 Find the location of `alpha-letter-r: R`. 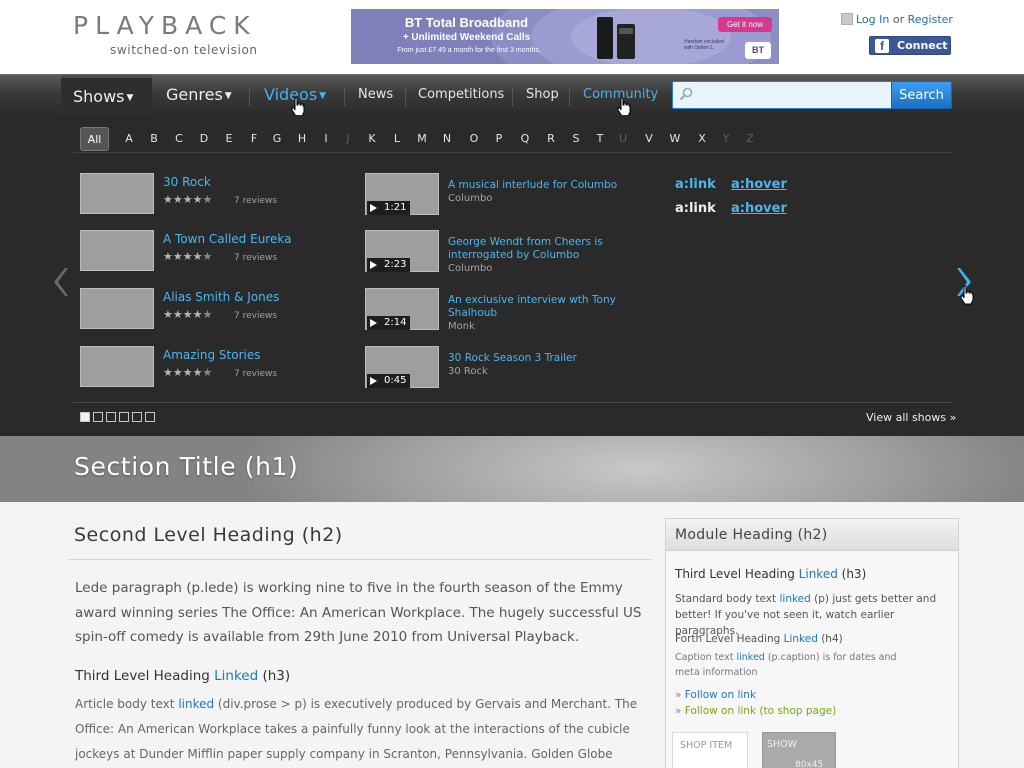

alpha-letter-r: R is located at coordinates (551, 139).